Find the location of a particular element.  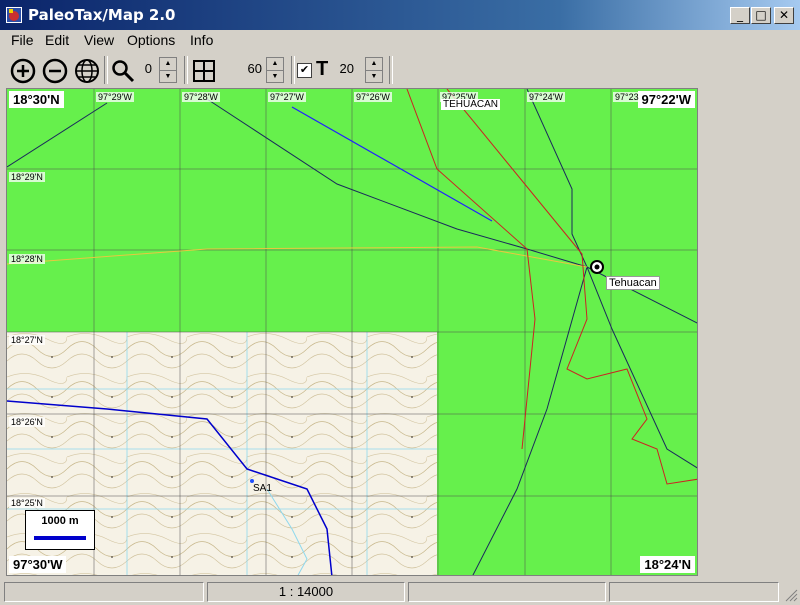

lon-label: 97°29'W is located at coordinates (115, 97).